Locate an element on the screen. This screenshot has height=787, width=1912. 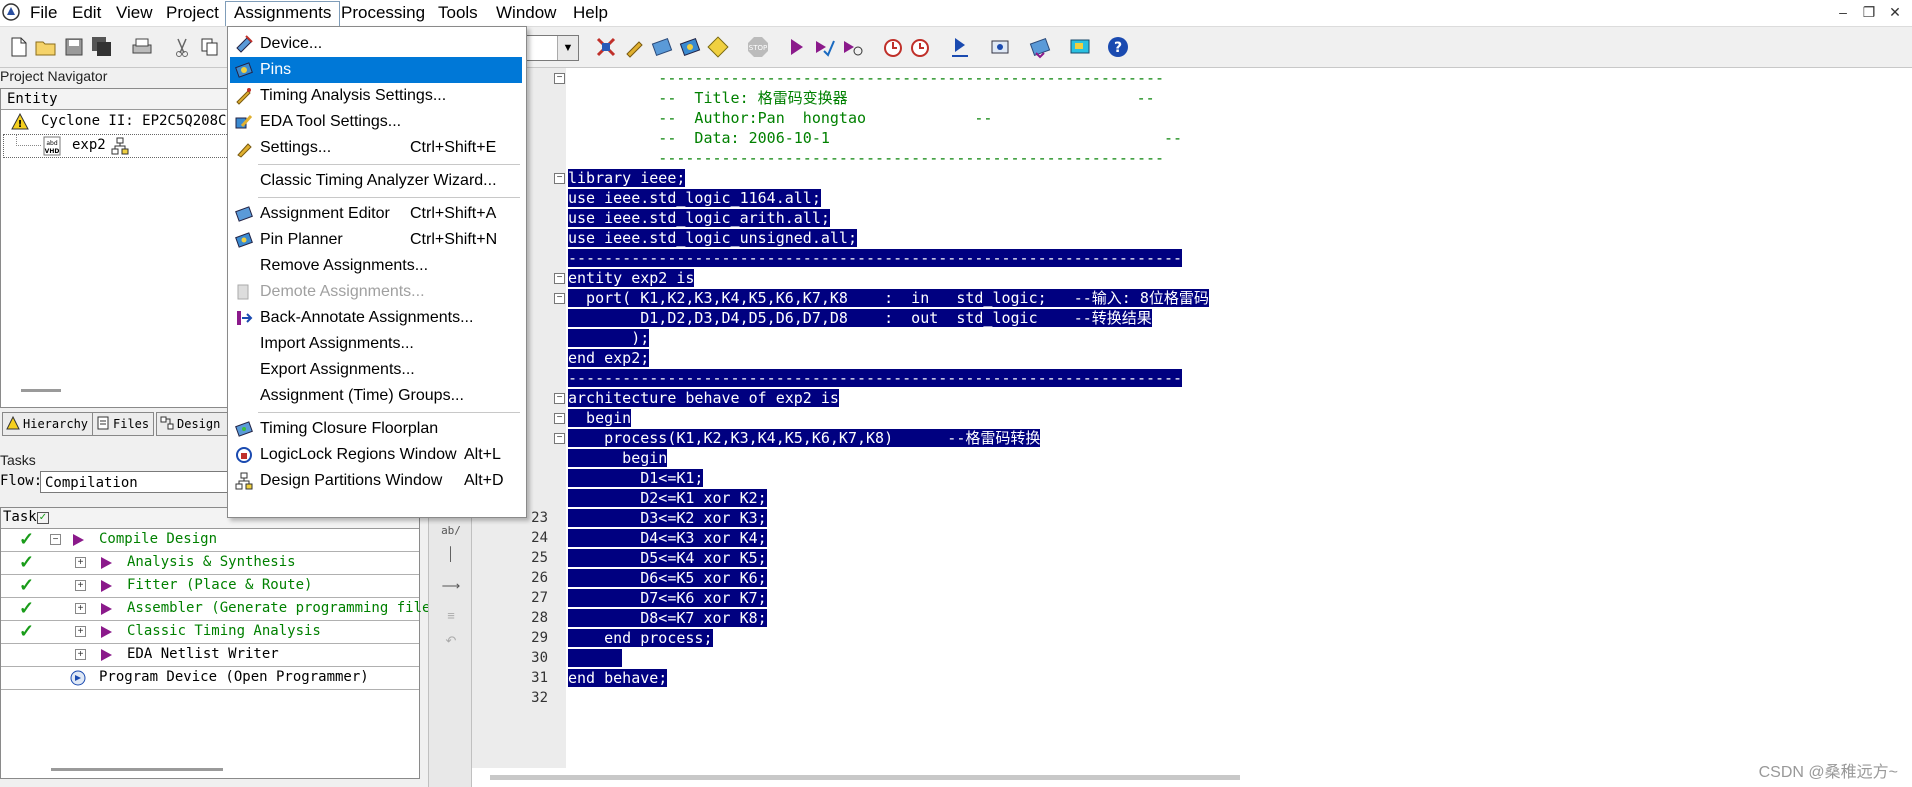
menu-item-pin-planner: Pin Planner Ctrl+Shift+N is located at coordinates (376, 240).